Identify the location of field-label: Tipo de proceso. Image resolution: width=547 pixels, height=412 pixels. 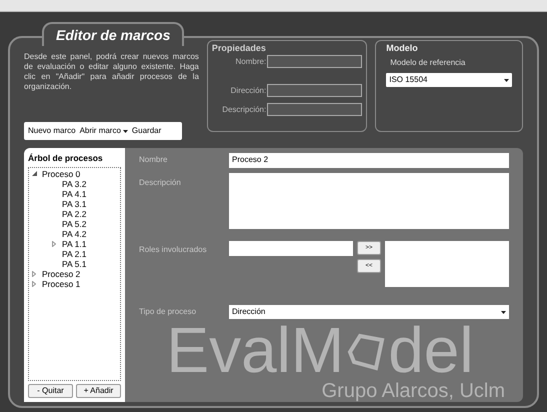
(168, 312).